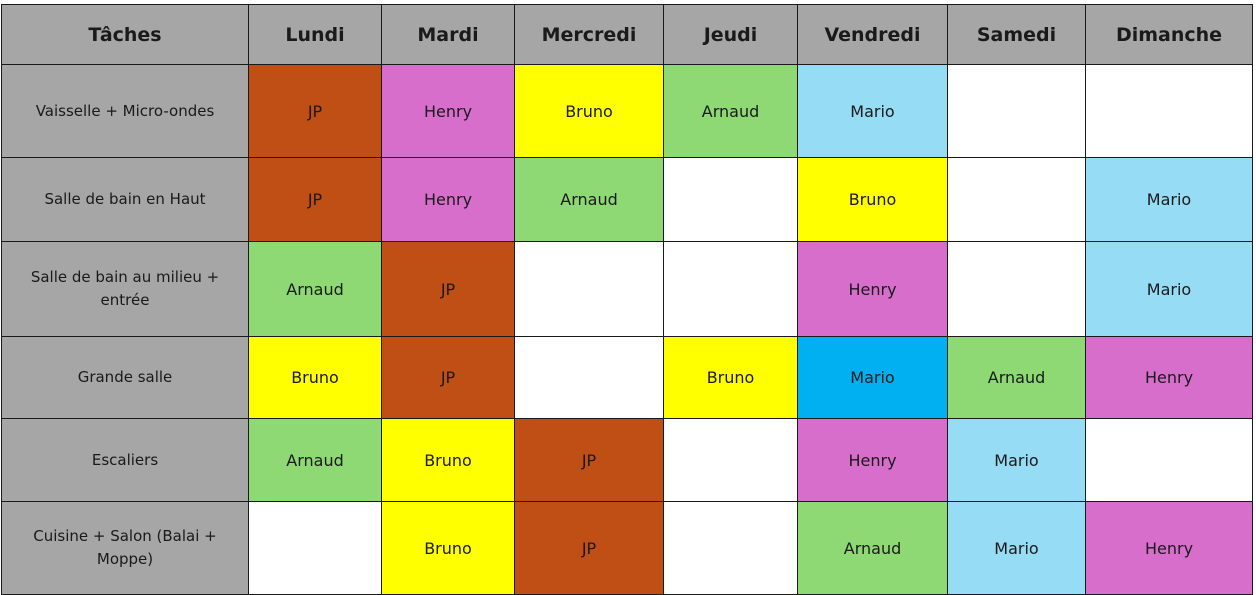 This screenshot has width=1256, height=595. I want to click on header-vendredi: Vendredi, so click(872, 34).